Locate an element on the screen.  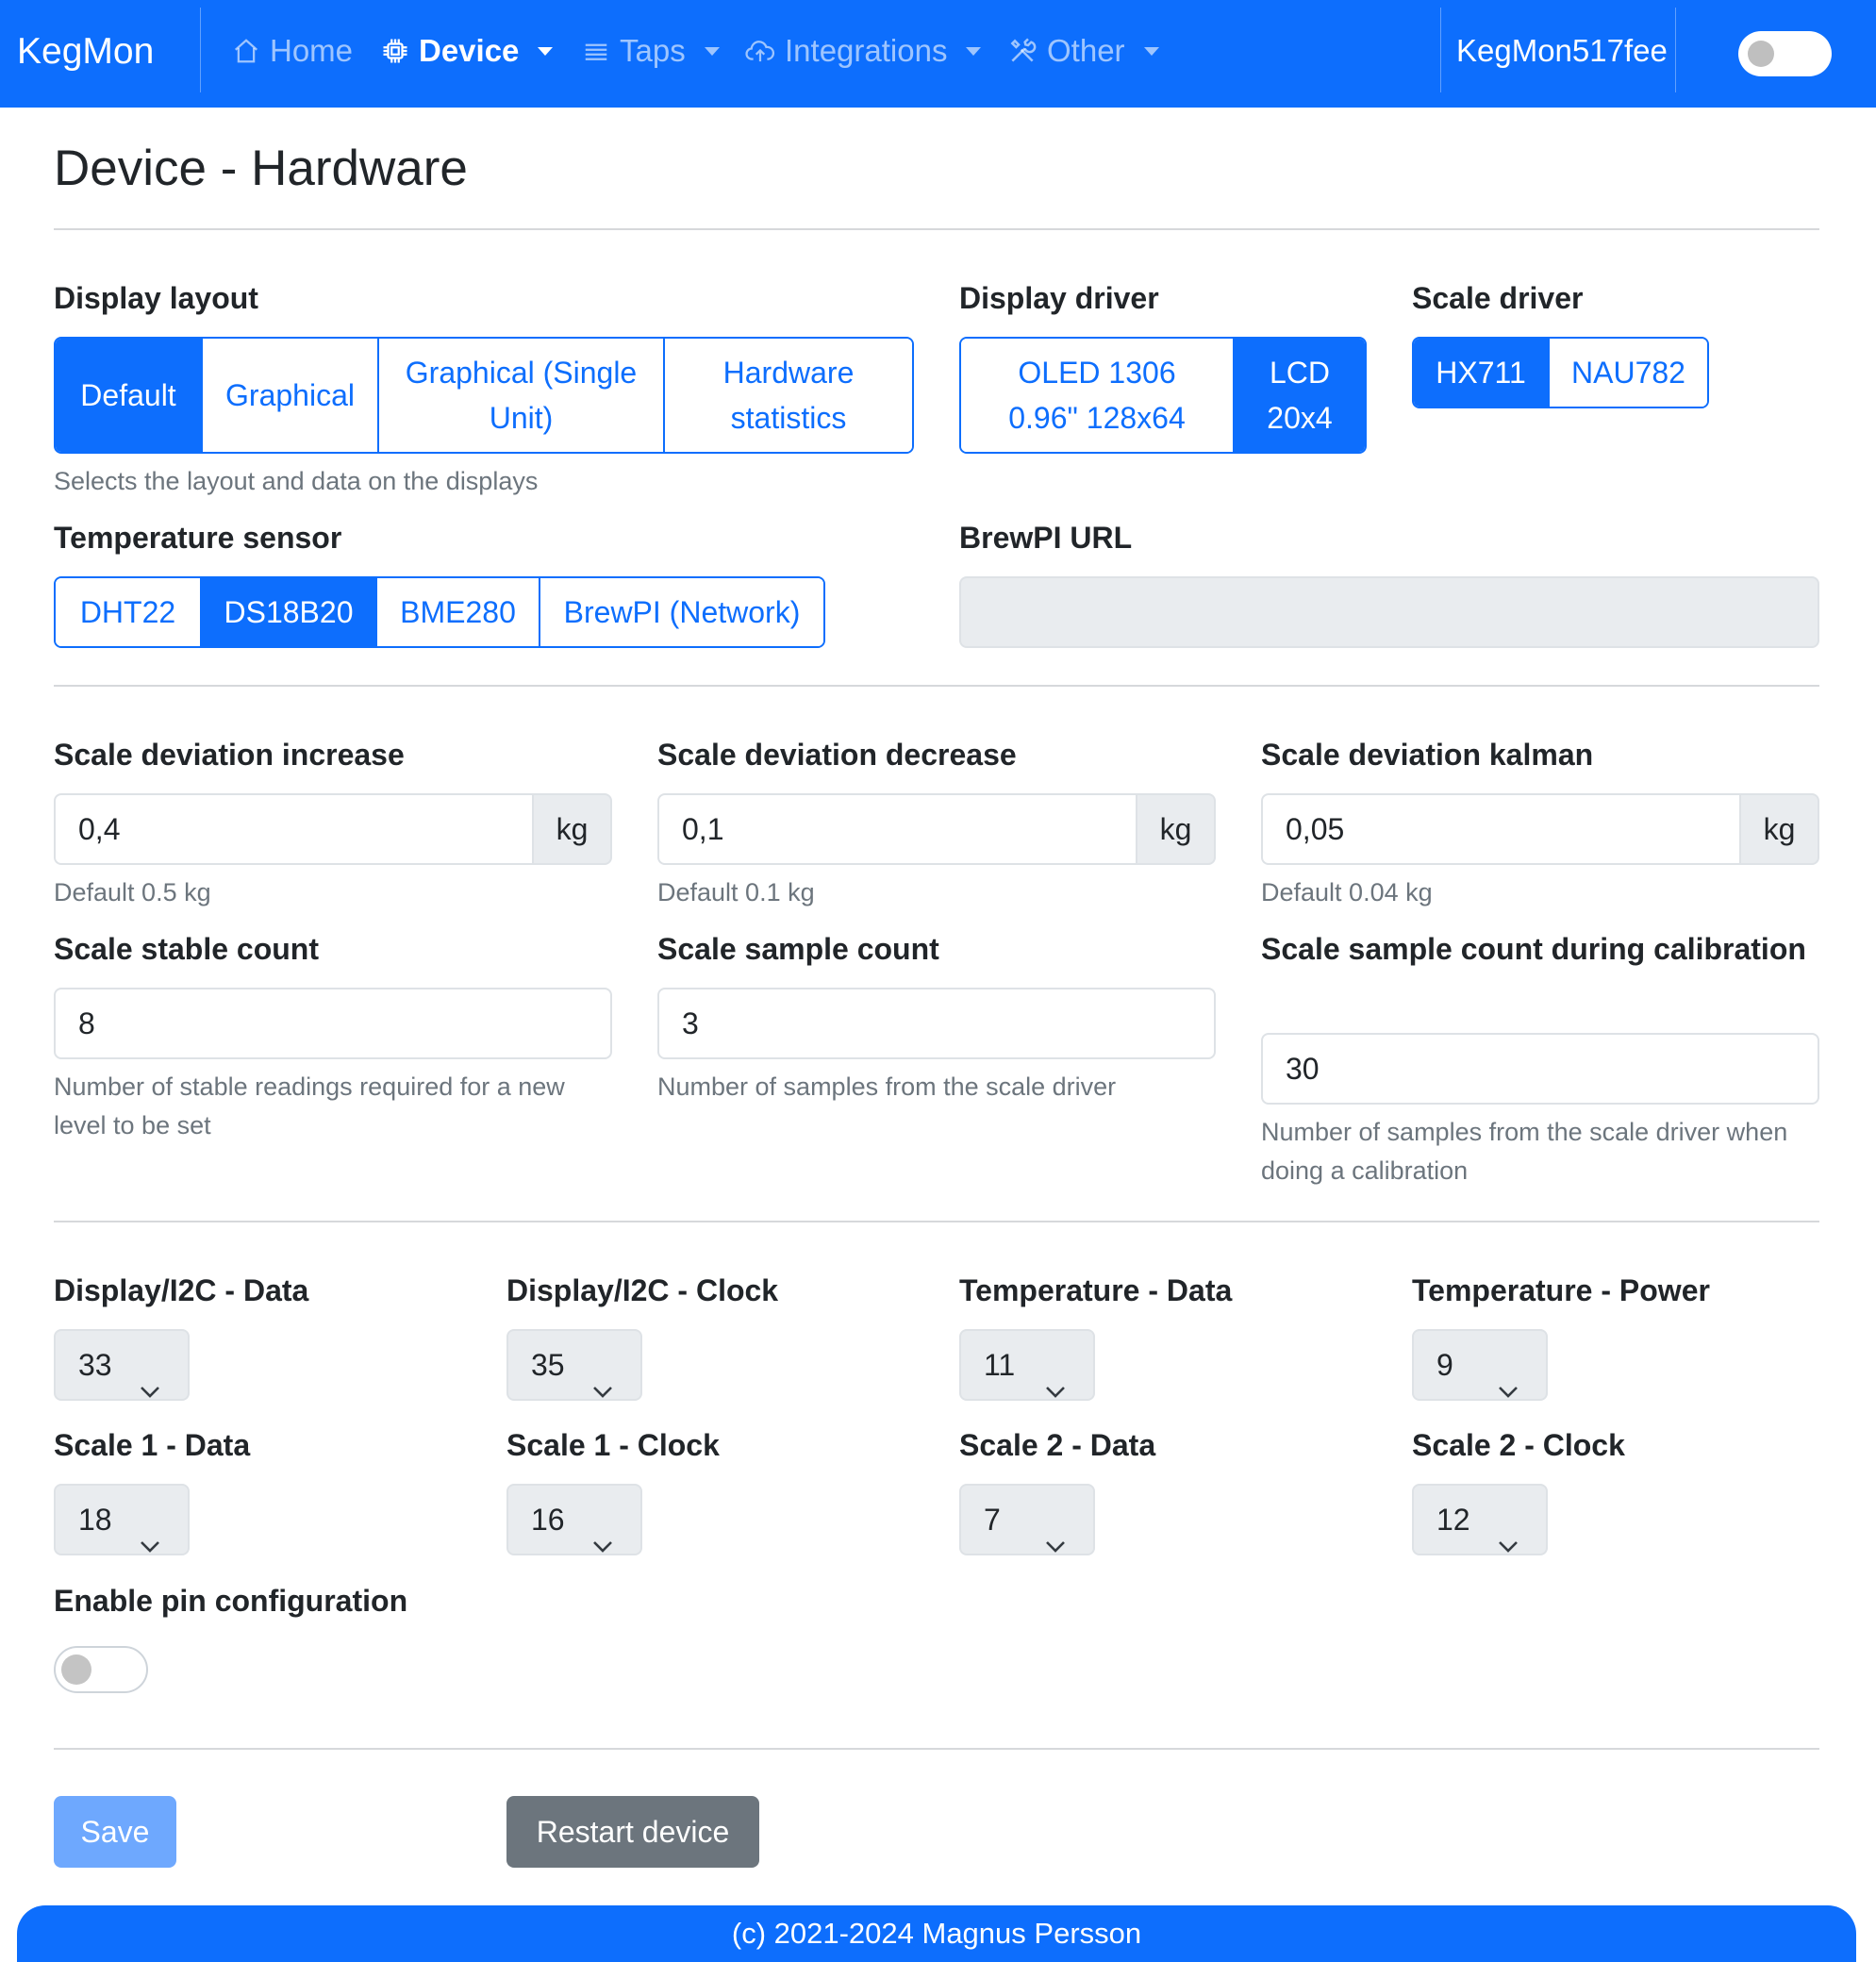
scale-stable-count-input: 8 is located at coordinates (333, 1024).